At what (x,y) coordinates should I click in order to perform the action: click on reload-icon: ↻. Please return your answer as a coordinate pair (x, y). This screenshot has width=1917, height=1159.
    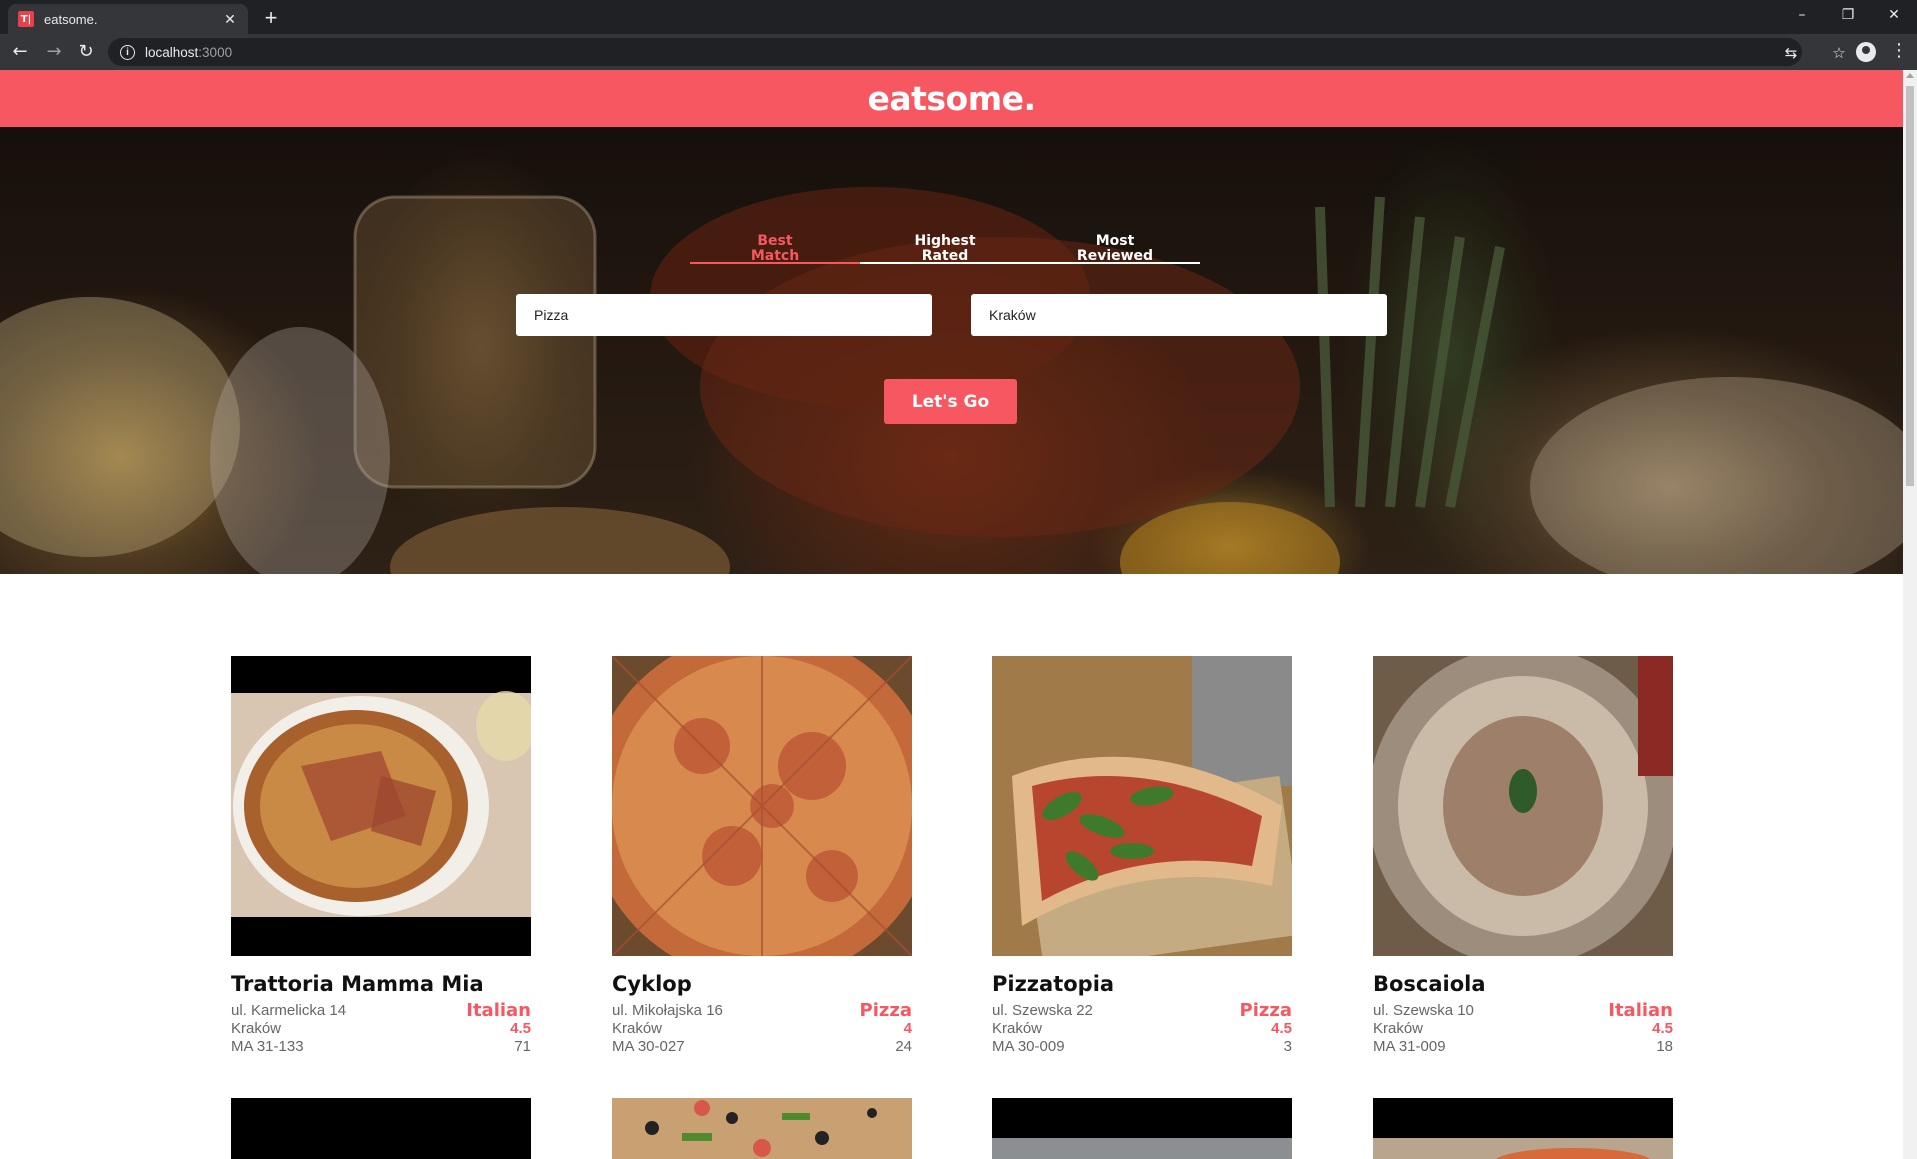
    Looking at the image, I should click on (86, 52).